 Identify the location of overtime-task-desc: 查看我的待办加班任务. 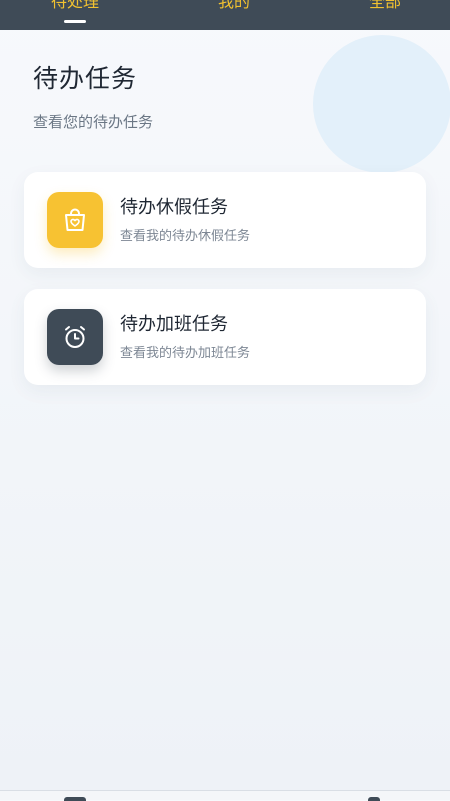
(185, 353).